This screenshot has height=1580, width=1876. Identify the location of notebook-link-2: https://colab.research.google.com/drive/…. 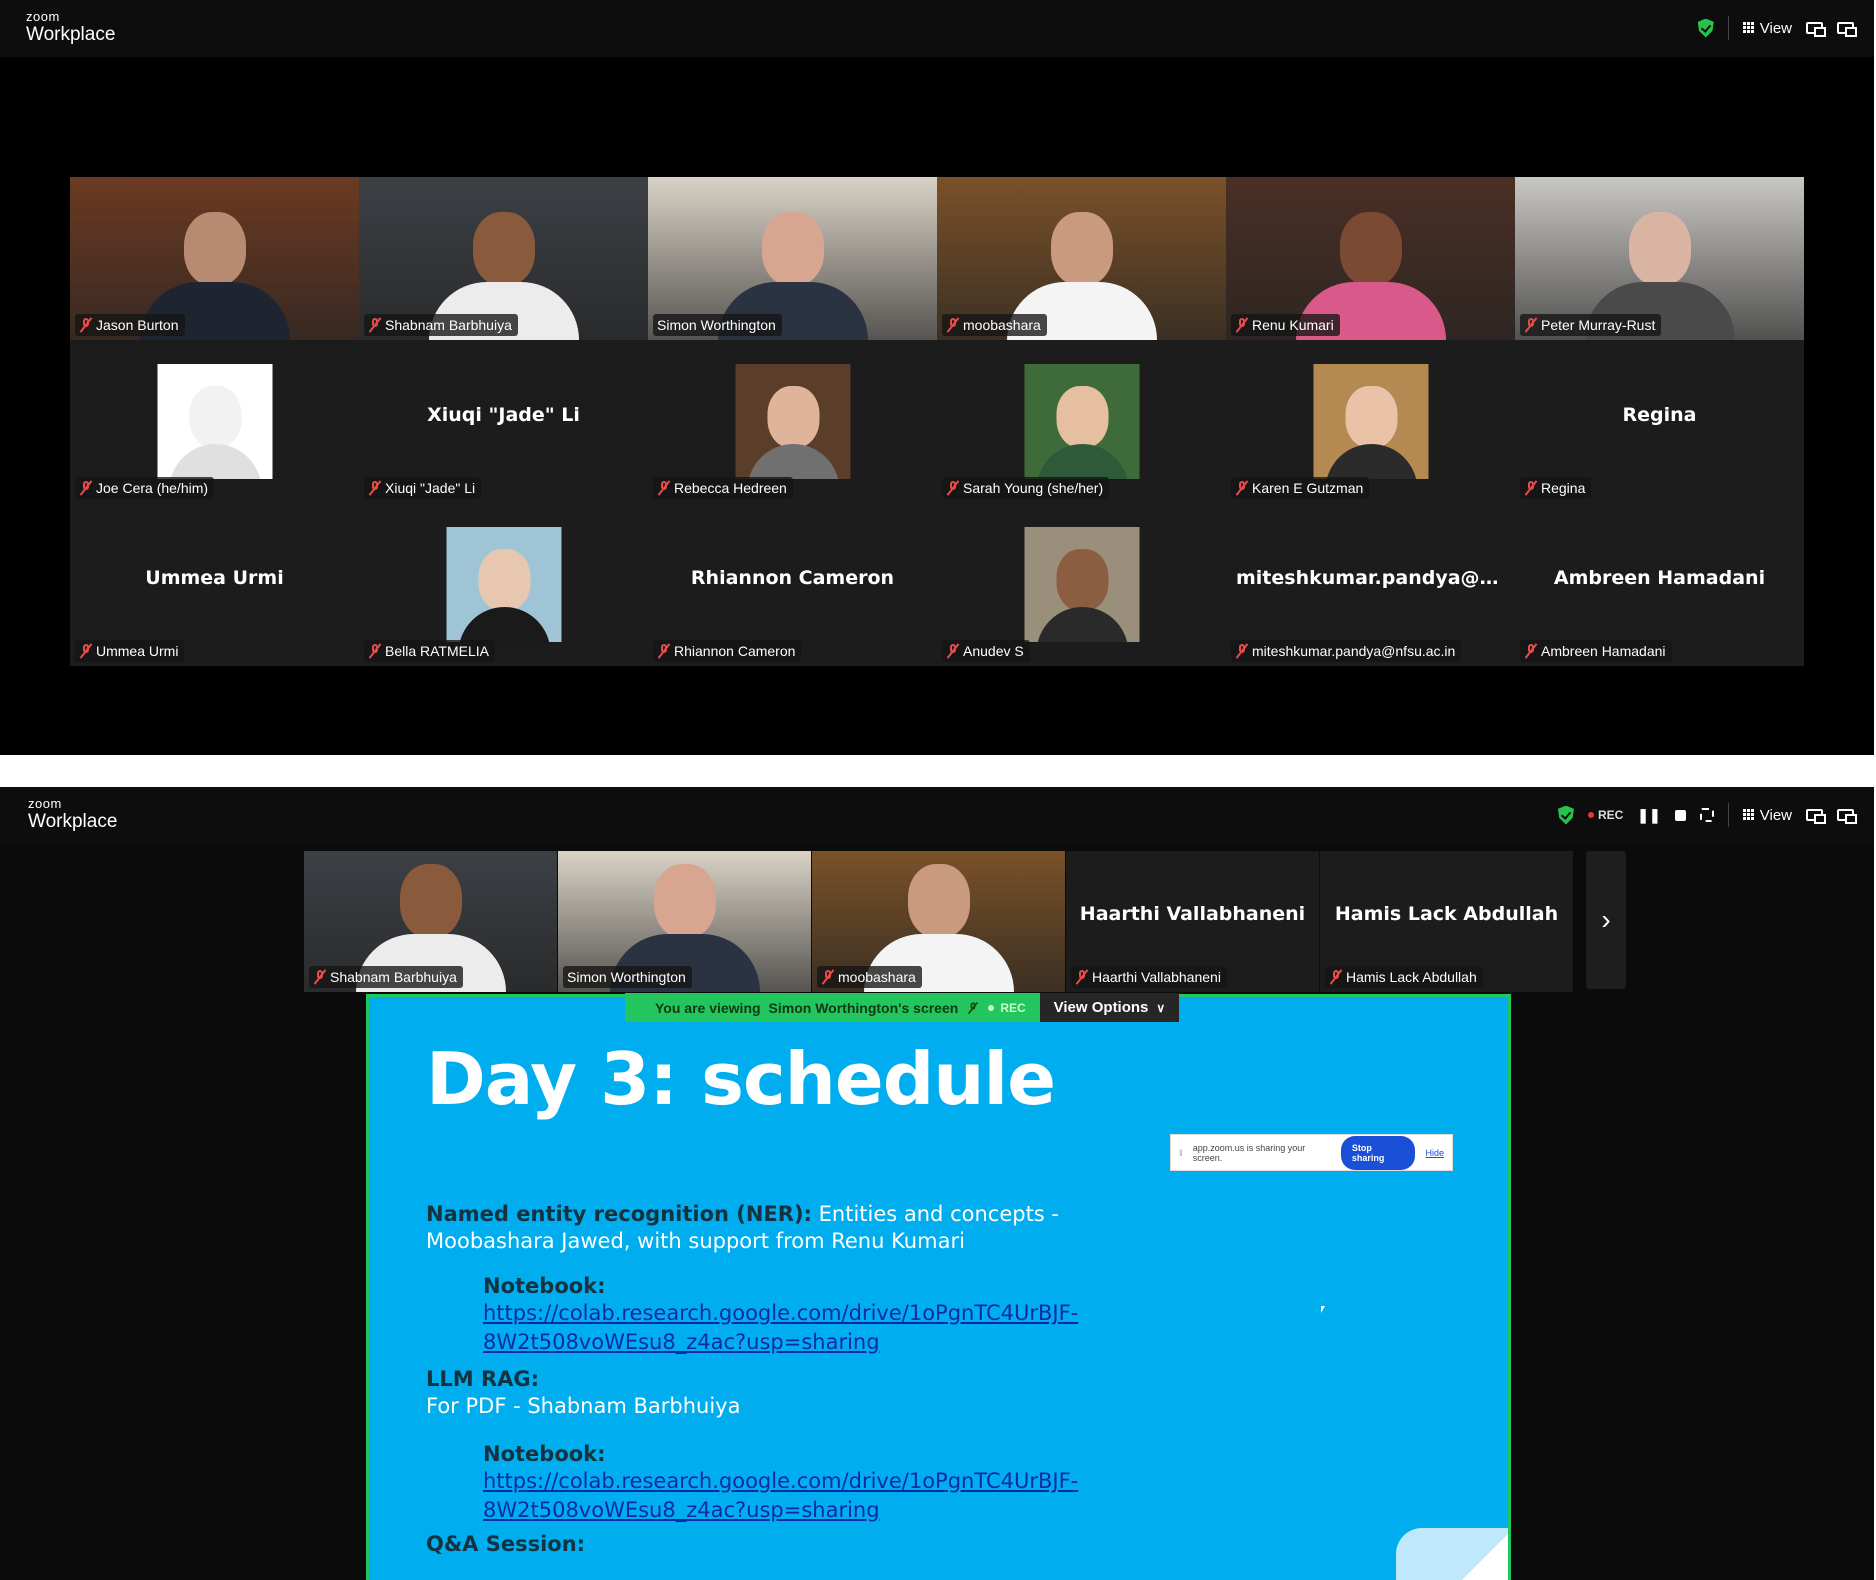
(780, 1497).